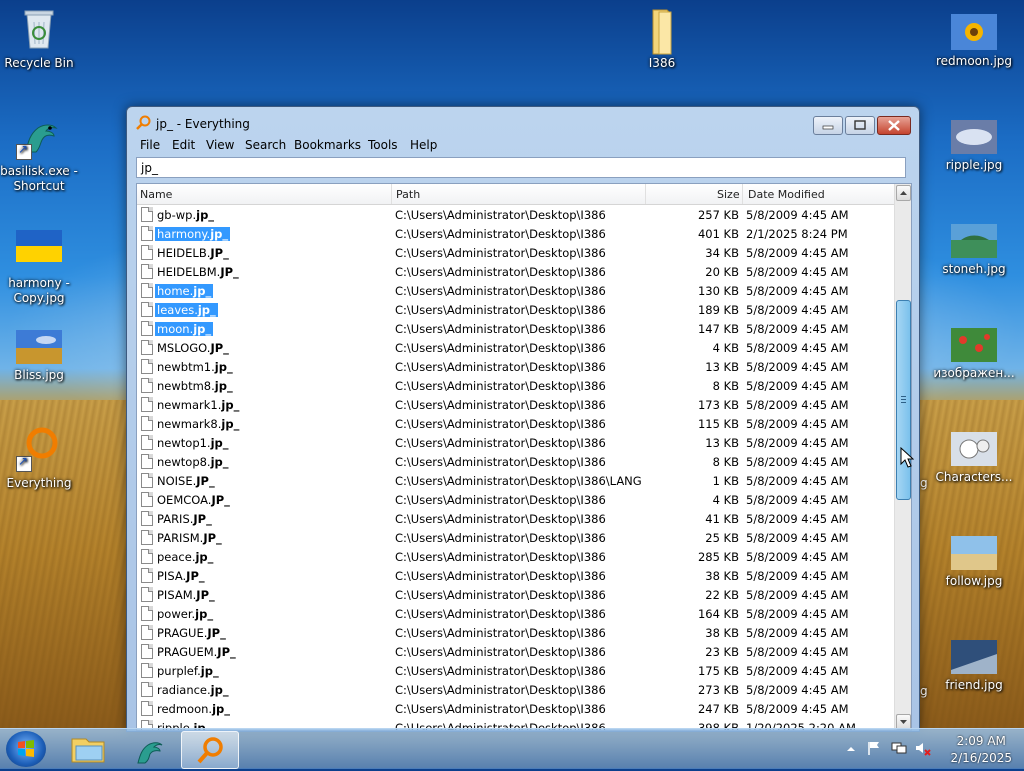 The image size is (1024, 771). I want to click on desktop-icon-redmoon: redmoon.jpg, so click(974, 41).